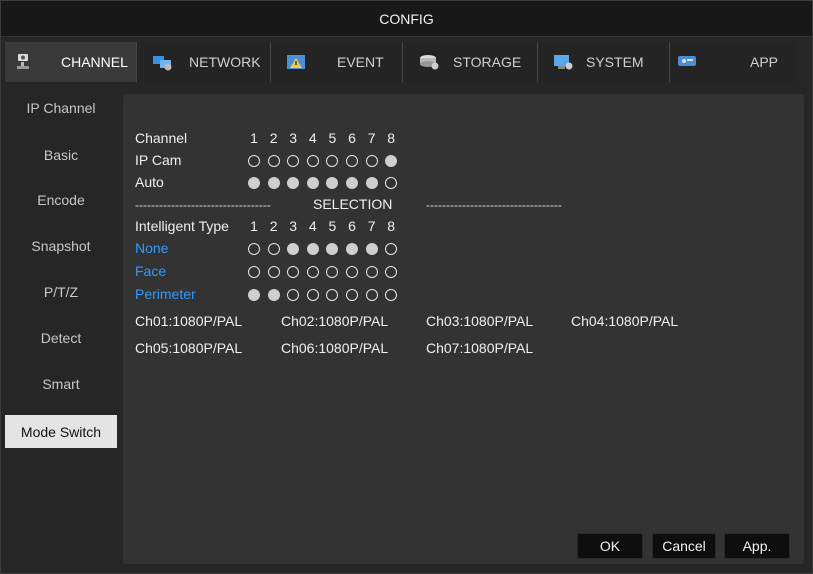 The height and width of the screenshot is (574, 813). Describe the element at coordinates (688, 62) in the screenshot. I see `app-icon` at that location.